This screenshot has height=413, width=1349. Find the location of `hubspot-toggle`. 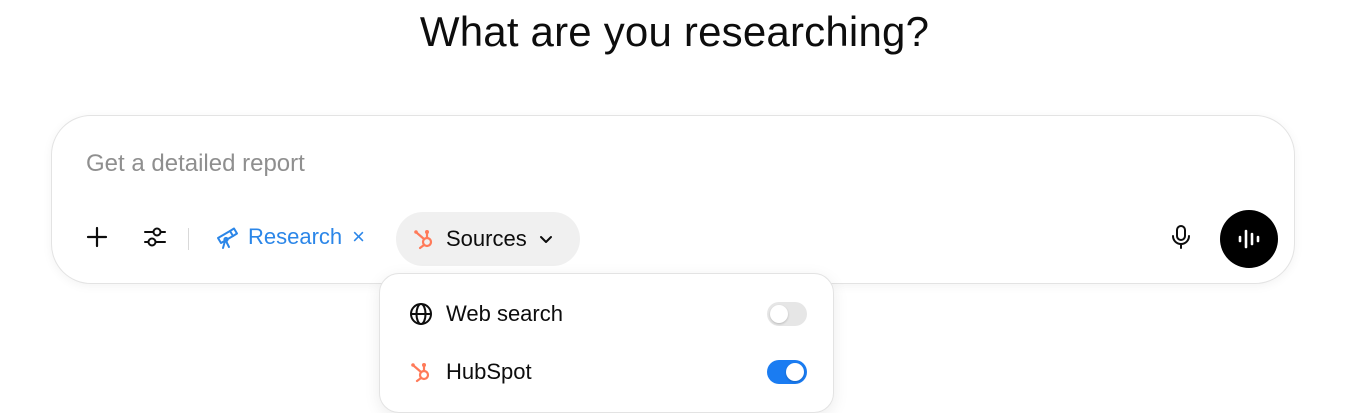

hubspot-toggle is located at coordinates (787, 372).